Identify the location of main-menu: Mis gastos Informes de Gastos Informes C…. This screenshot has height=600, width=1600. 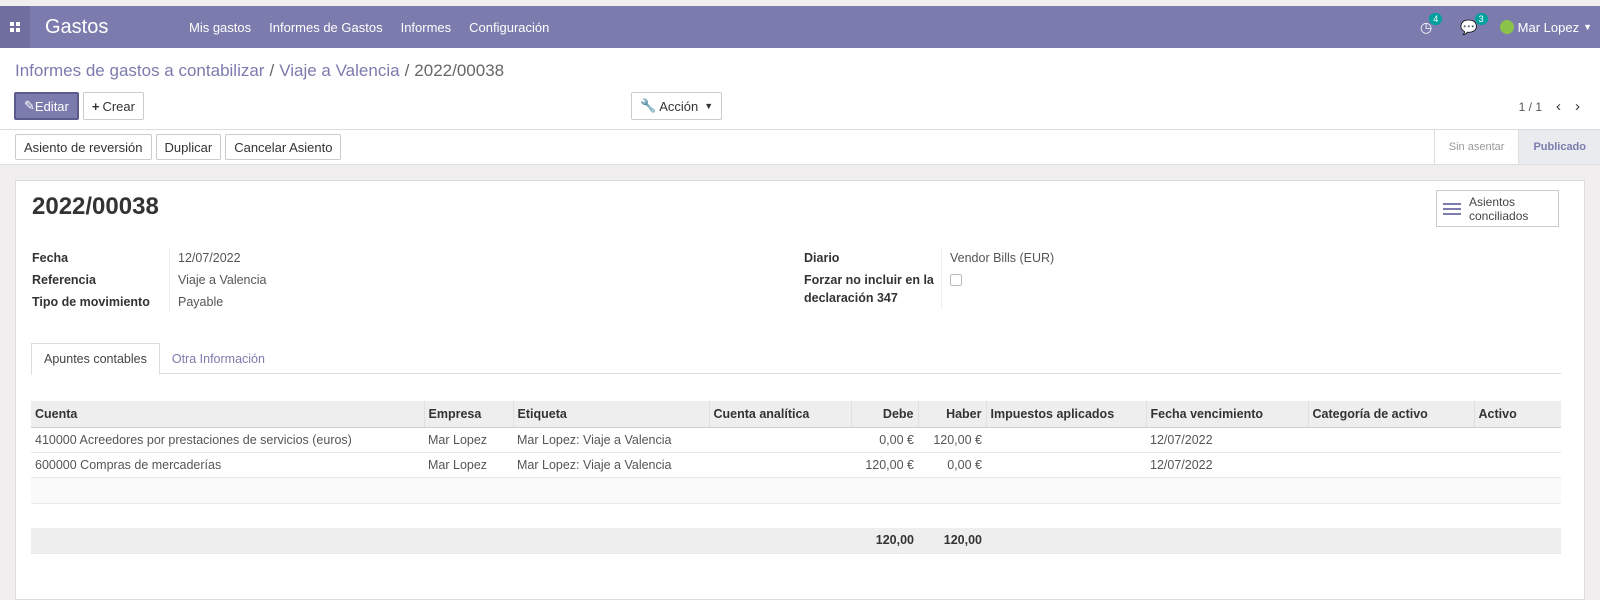
(369, 27).